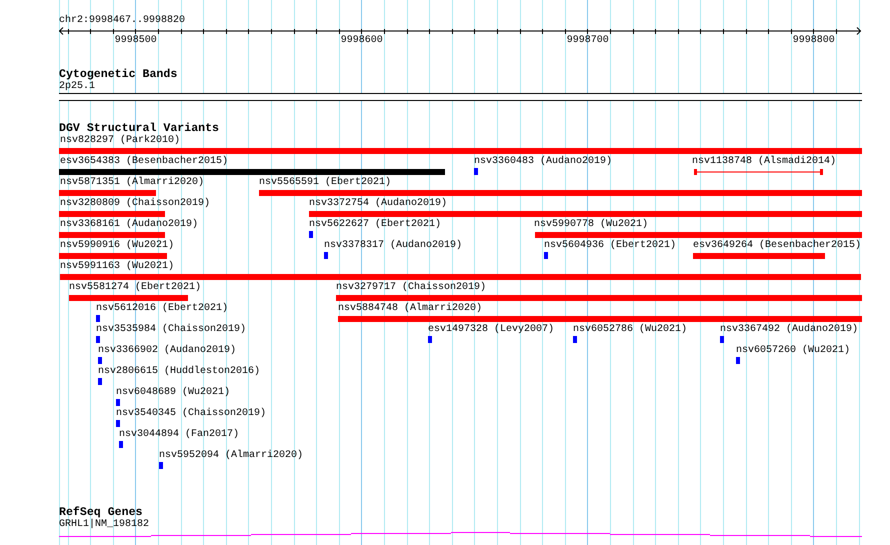 The height and width of the screenshot is (545, 890). I want to click on band-label: 2p25.1, so click(77, 87).